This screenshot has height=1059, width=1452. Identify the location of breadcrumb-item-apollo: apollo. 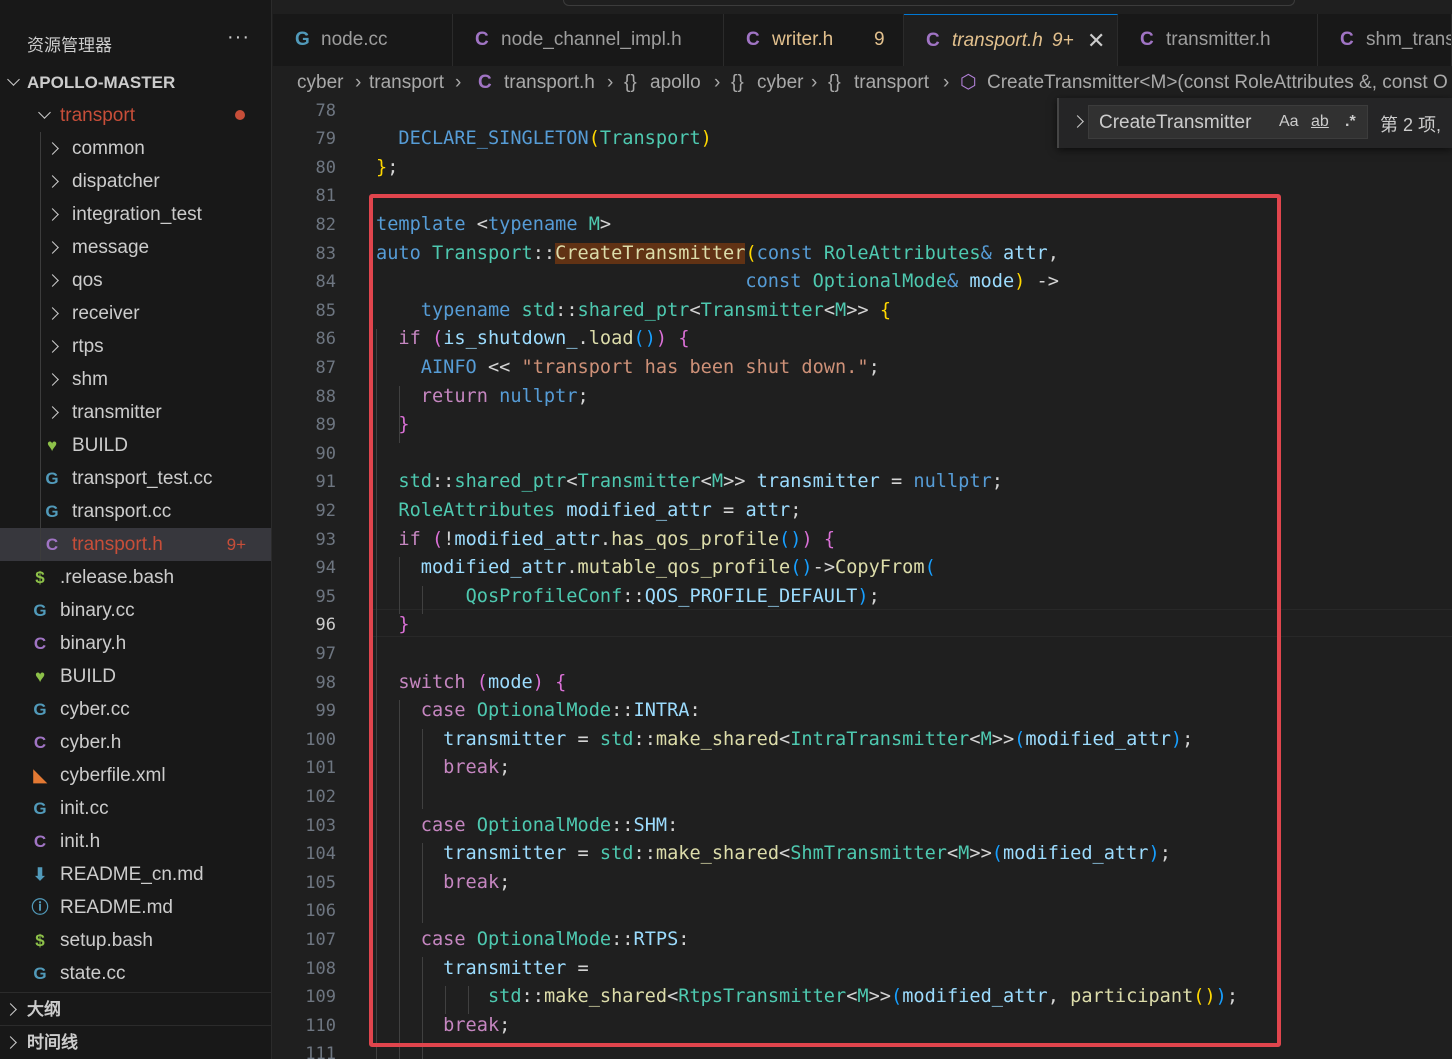
(675, 83).